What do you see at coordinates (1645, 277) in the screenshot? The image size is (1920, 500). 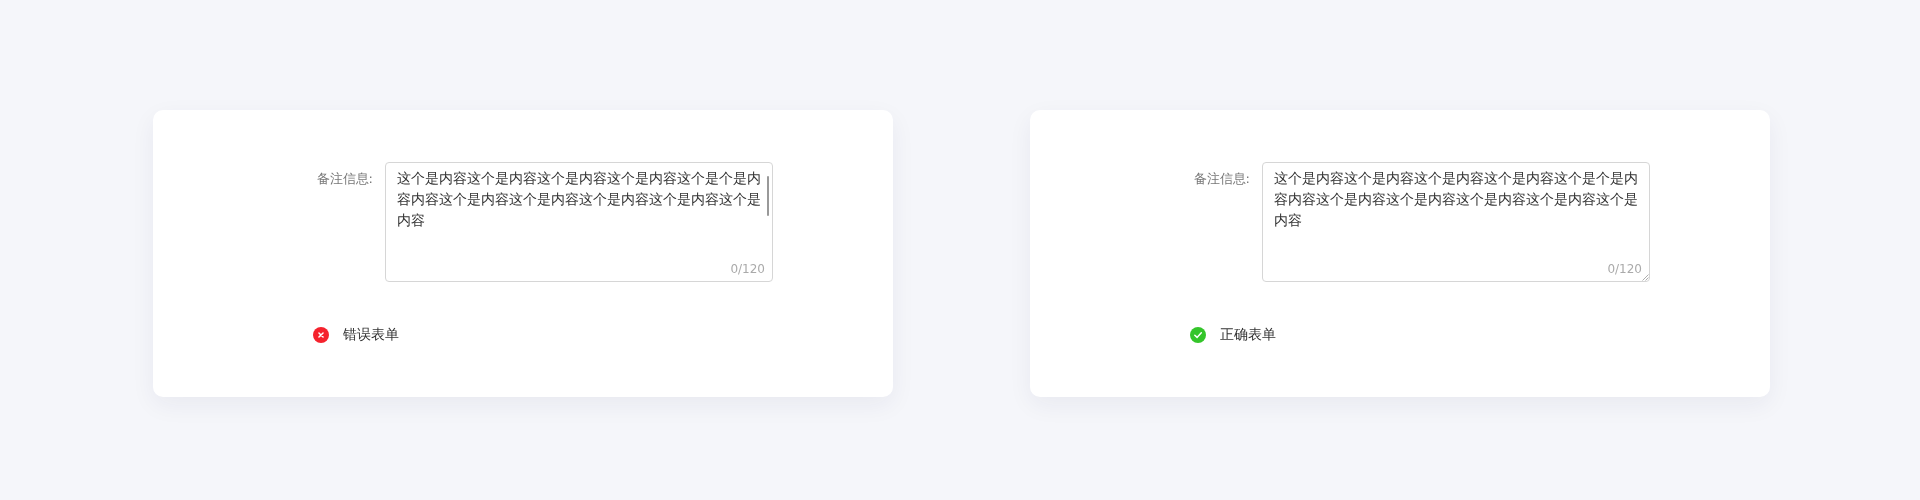 I see `resize-handle-icon` at bounding box center [1645, 277].